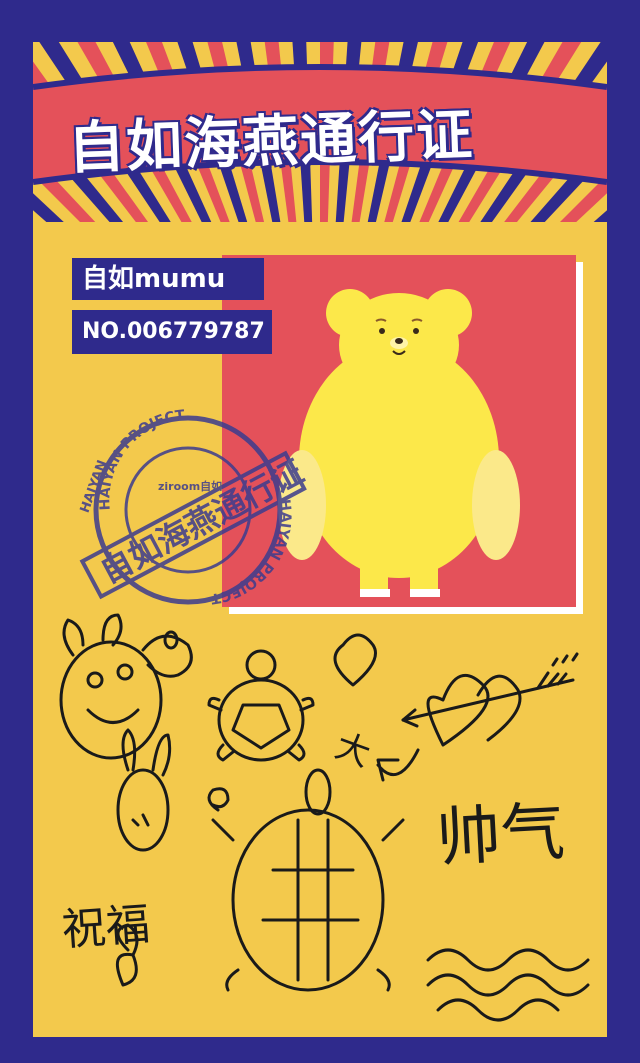  What do you see at coordinates (501, 835) in the screenshot?
I see `handsome-text: 帅气` at bounding box center [501, 835].